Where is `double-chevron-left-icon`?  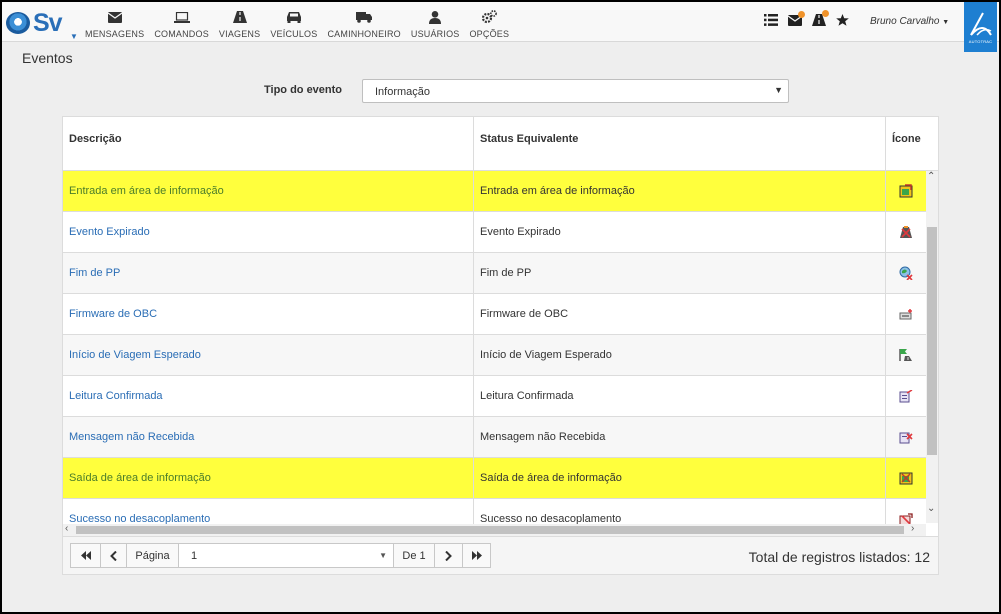 double-chevron-left-icon is located at coordinates (85, 555).